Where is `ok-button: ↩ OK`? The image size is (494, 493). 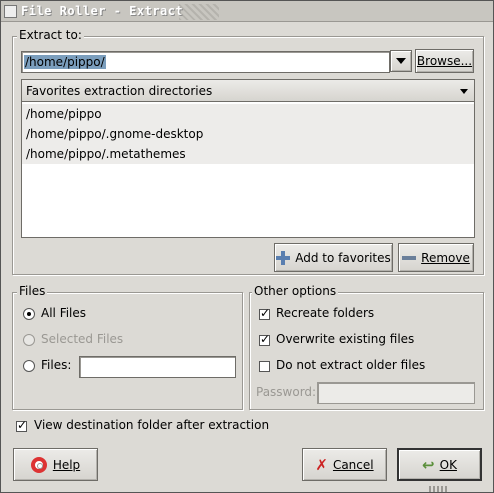
ok-button: ↩ OK is located at coordinates (439, 464).